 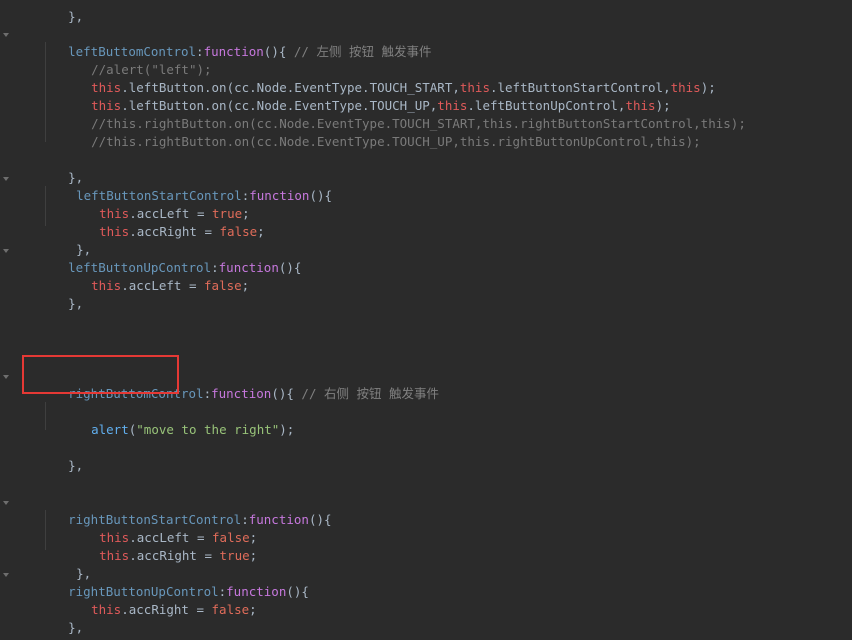 I want to click on colon: :, so click(x=207, y=393).